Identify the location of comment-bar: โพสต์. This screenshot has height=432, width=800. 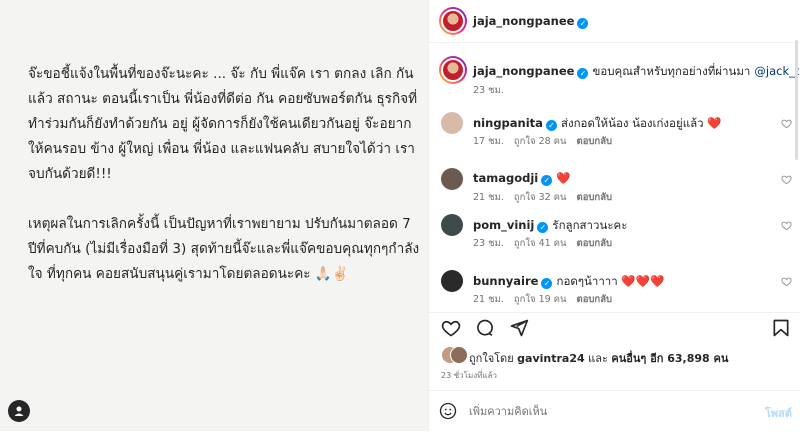
(614, 411).